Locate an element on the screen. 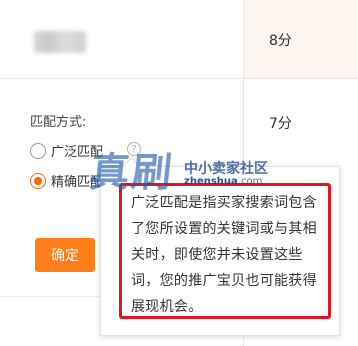 The height and width of the screenshot is (346, 358). match-type-label: 匹配方式: is located at coordinates (58, 122).